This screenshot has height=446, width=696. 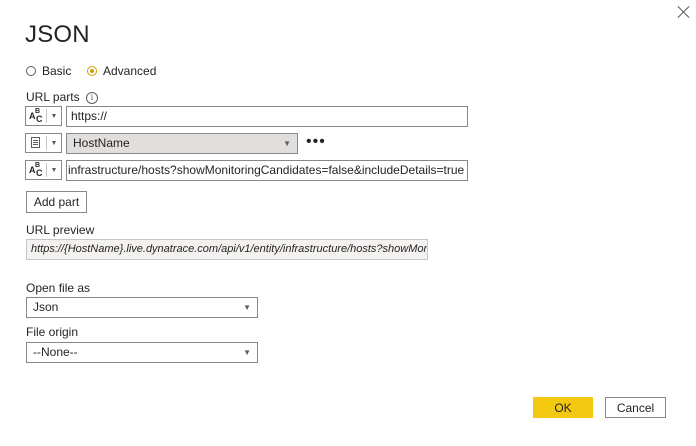 I want to click on part2-type-dropdown: ▼, so click(x=43, y=143).